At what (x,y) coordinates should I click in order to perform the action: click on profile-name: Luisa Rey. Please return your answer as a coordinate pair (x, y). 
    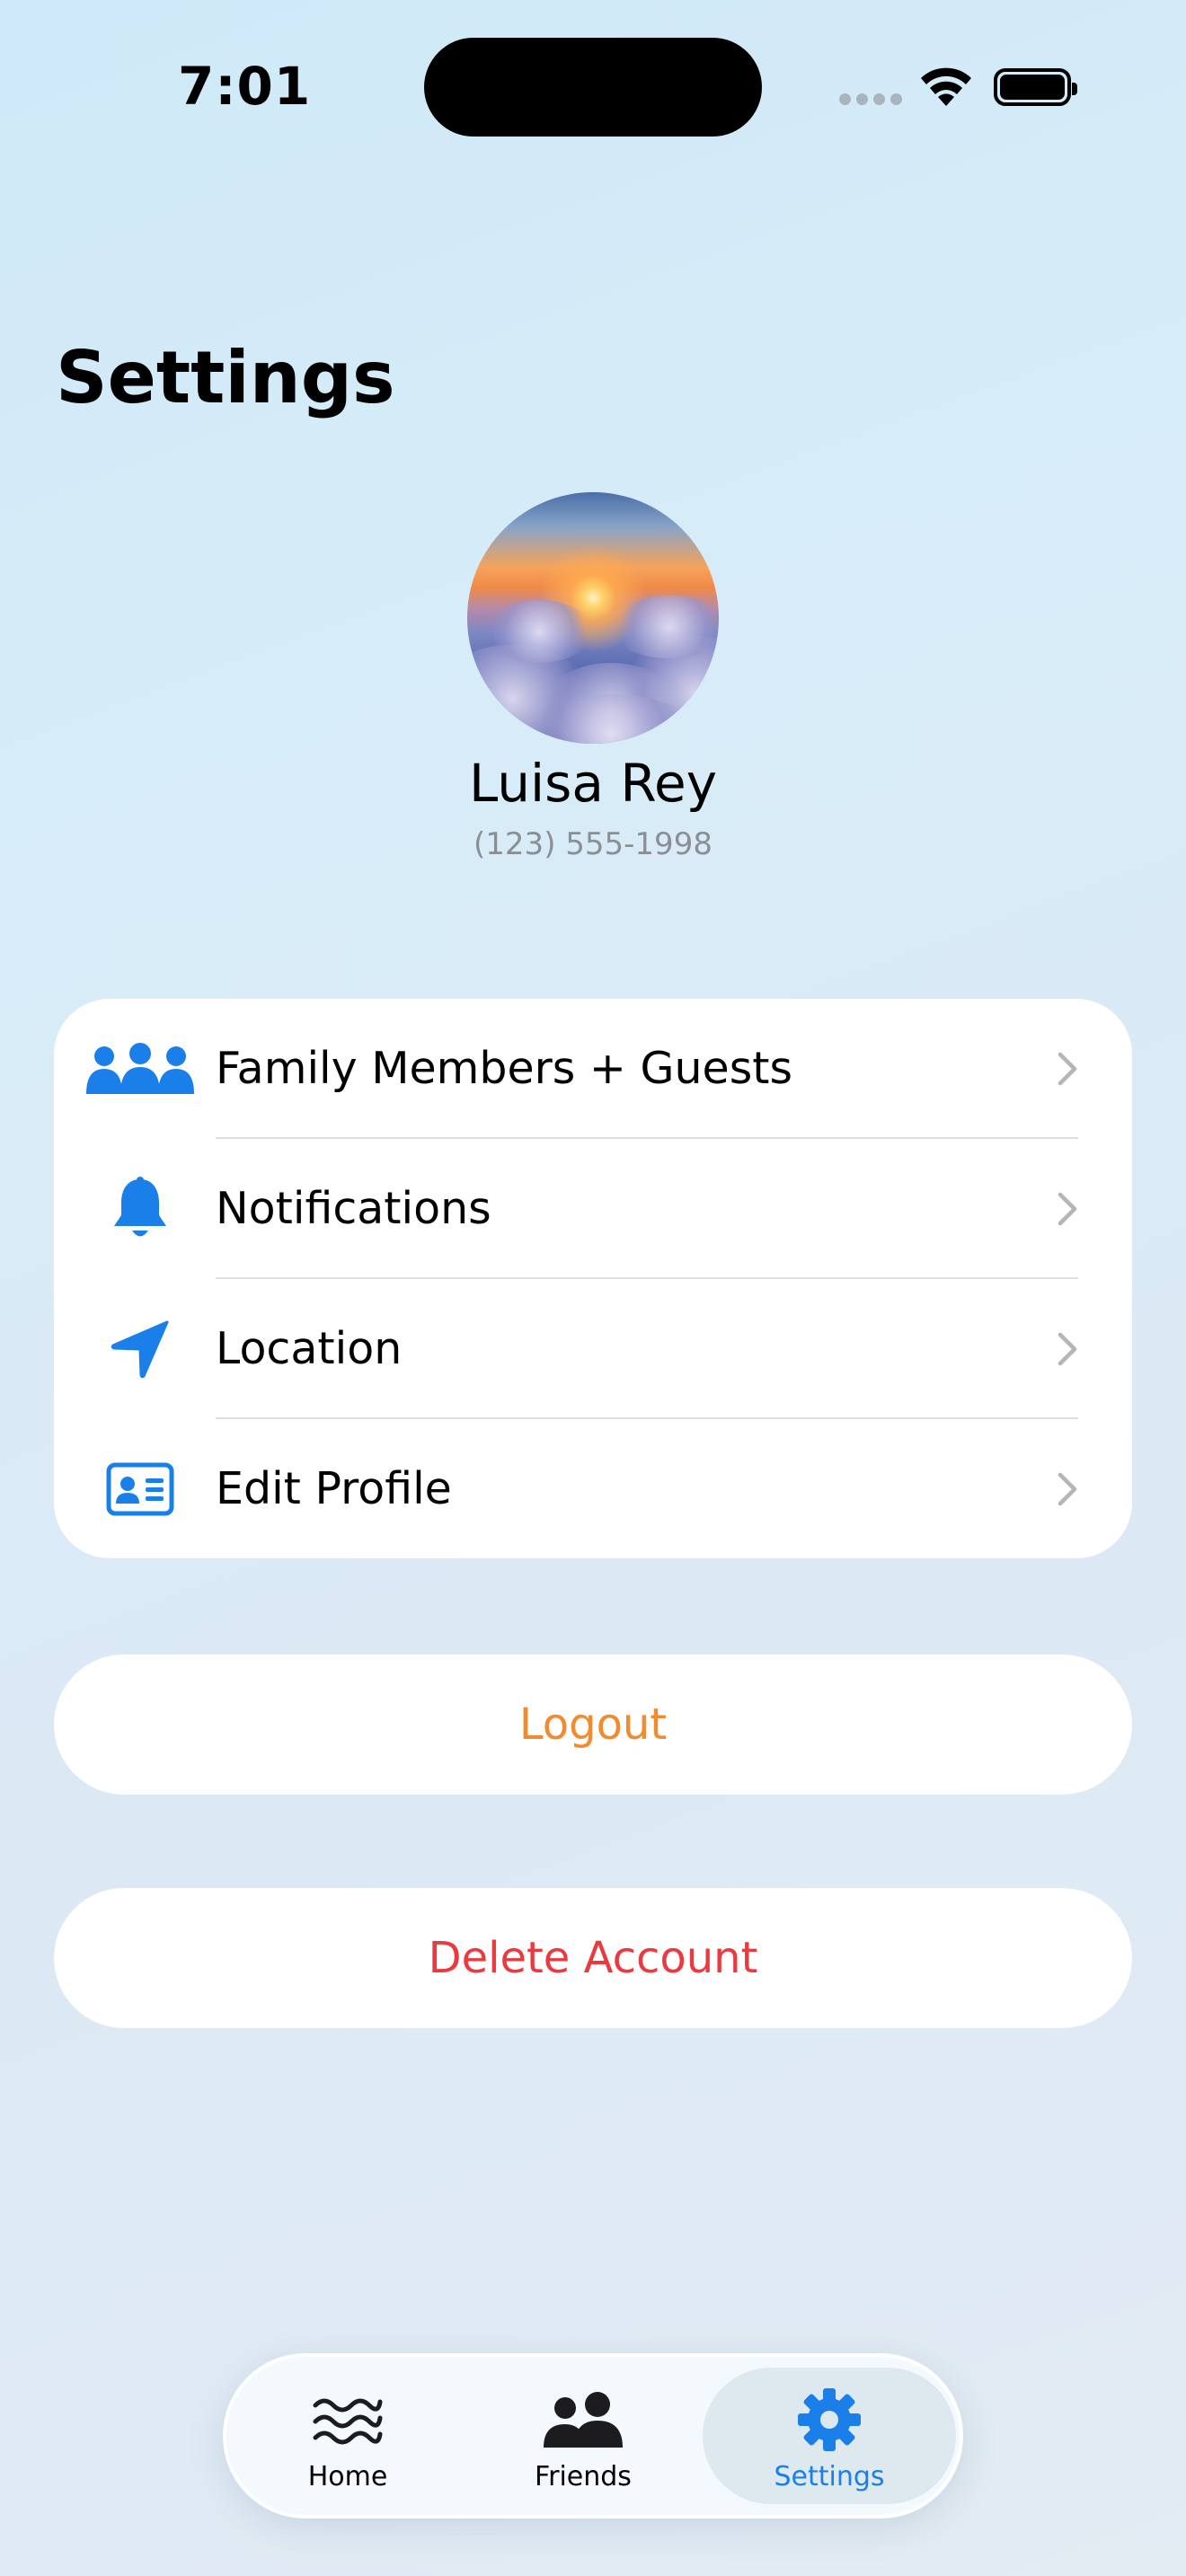
    Looking at the image, I should click on (593, 783).